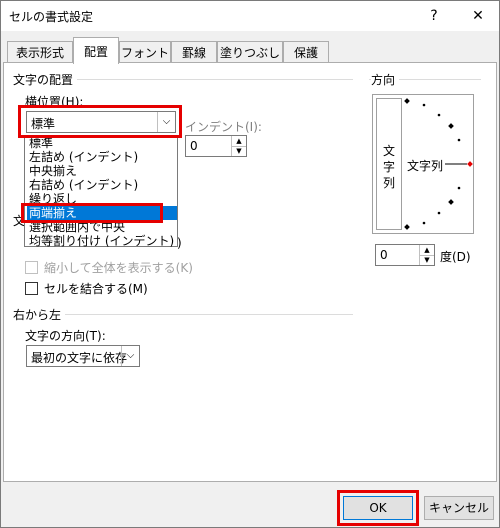 Image resolution: width=500 pixels, height=528 pixels. What do you see at coordinates (45, 79) in the screenshot?
I see `text-alignment-group-title: 文字の配置` at bounding box center [45, 79].